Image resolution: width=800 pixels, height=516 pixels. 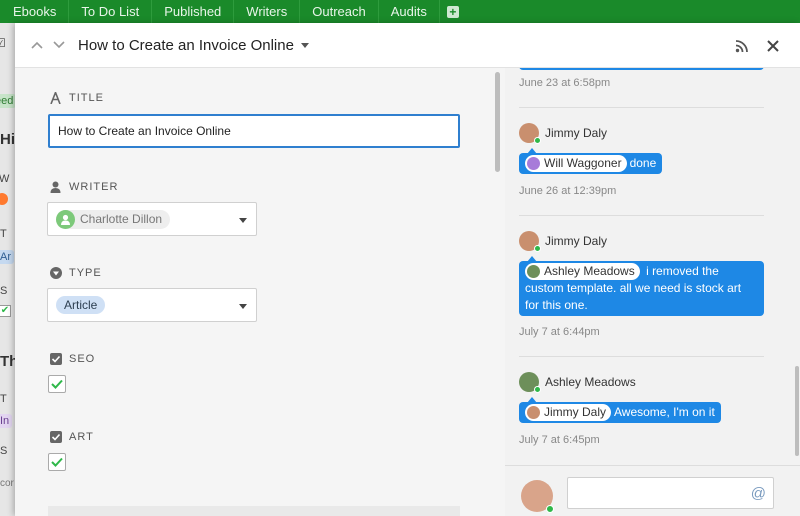 What do you see at coordinates (6, 421) in the screenshot?
I see `board-tag: In` at bounding box center [6, 421].